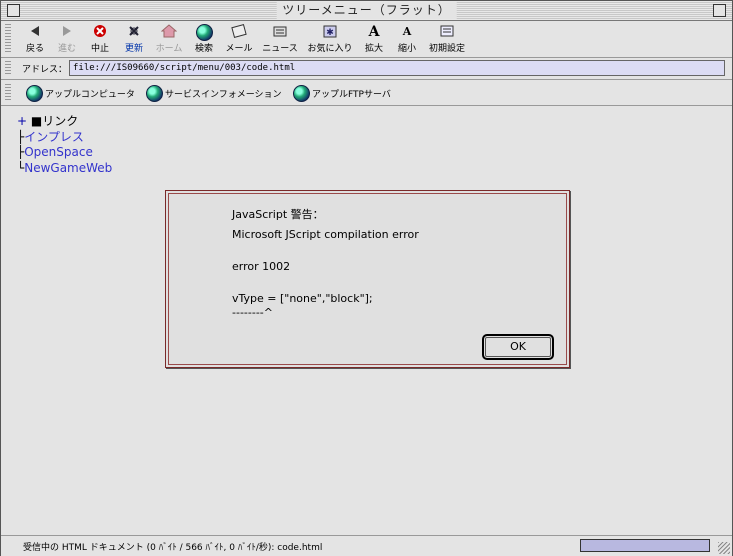 The image size is (733, 556). What do you see at coordinates (325, 234) in the screenshot?
I see `dialog-message: Microsoft JScript compilation error` at bounding box center [325, 234].